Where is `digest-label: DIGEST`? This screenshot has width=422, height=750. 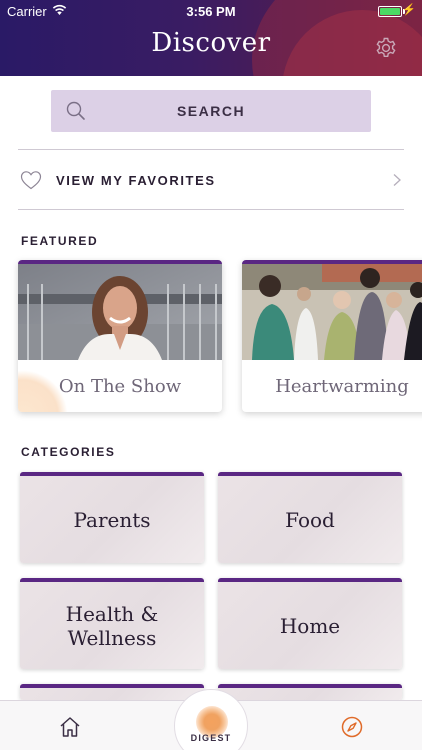
digest-label: DIGEST is located at coordinates (211, 738).